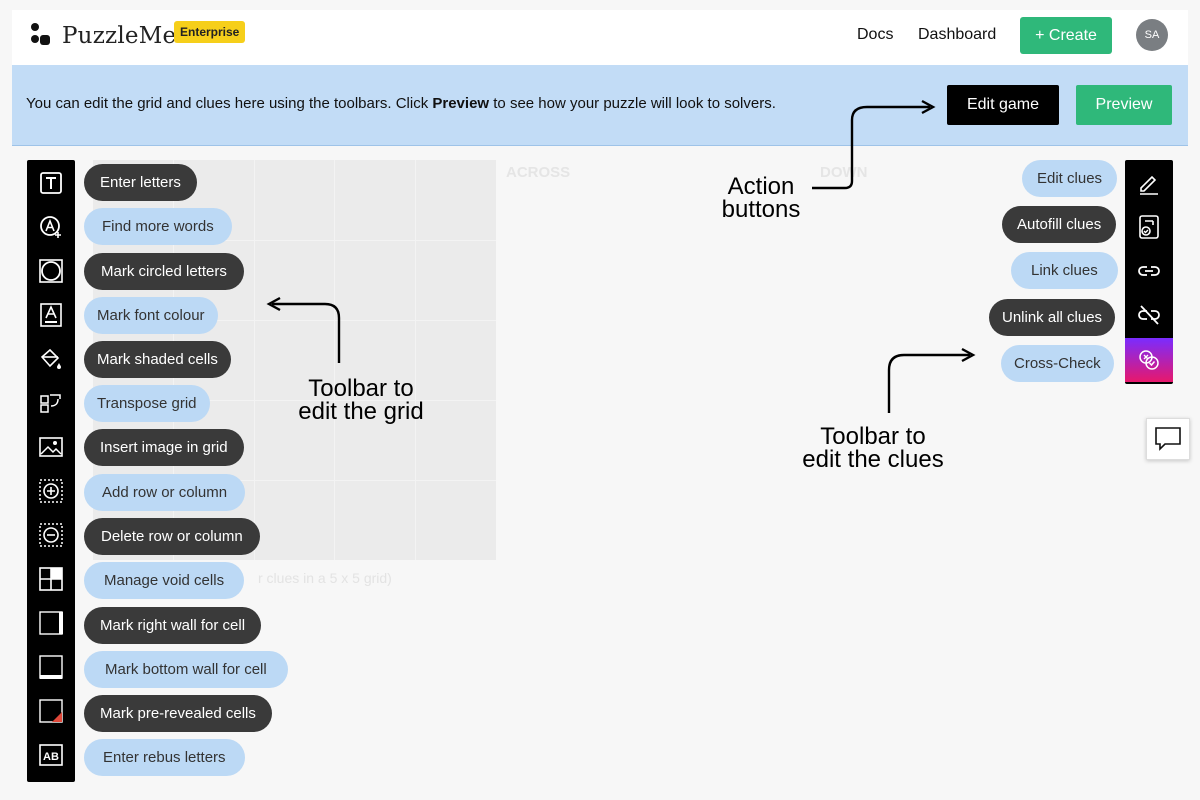 The width and height of the screenshot is (1200, 800). What do you see at coordinates (928, 383) in the screenshot?
I see `clue-toolbar-arrow` at bounding box center [928, 383].